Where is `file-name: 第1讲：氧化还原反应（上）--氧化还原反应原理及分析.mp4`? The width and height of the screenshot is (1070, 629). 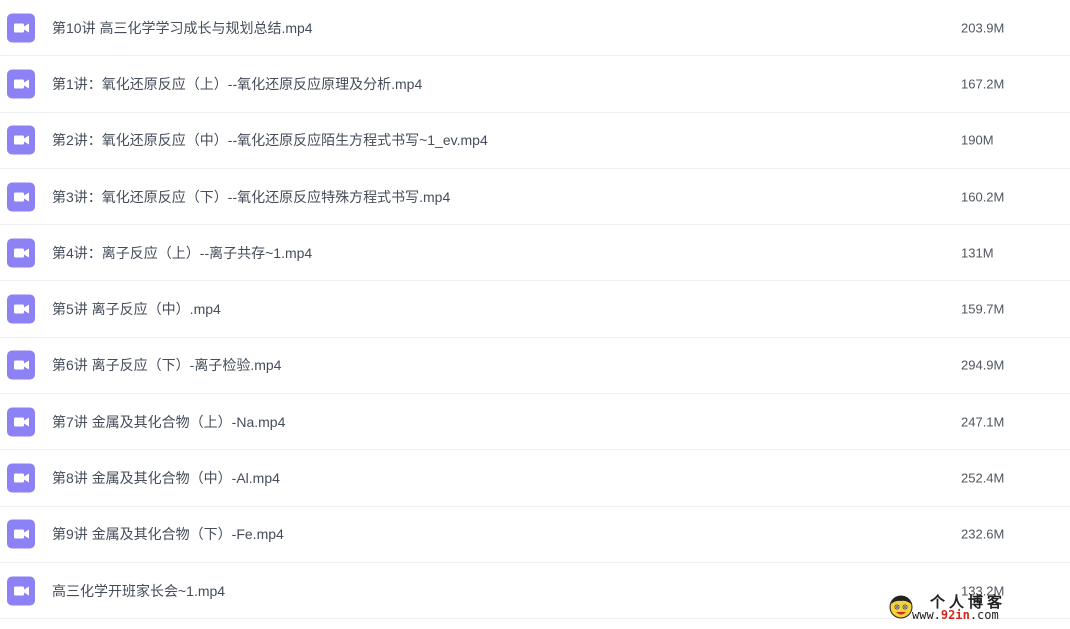
file-name: 第1讲：氧化还原反应（上）--氧化还原反应原理及分析.mp4 is located at coordinates (237, 84).